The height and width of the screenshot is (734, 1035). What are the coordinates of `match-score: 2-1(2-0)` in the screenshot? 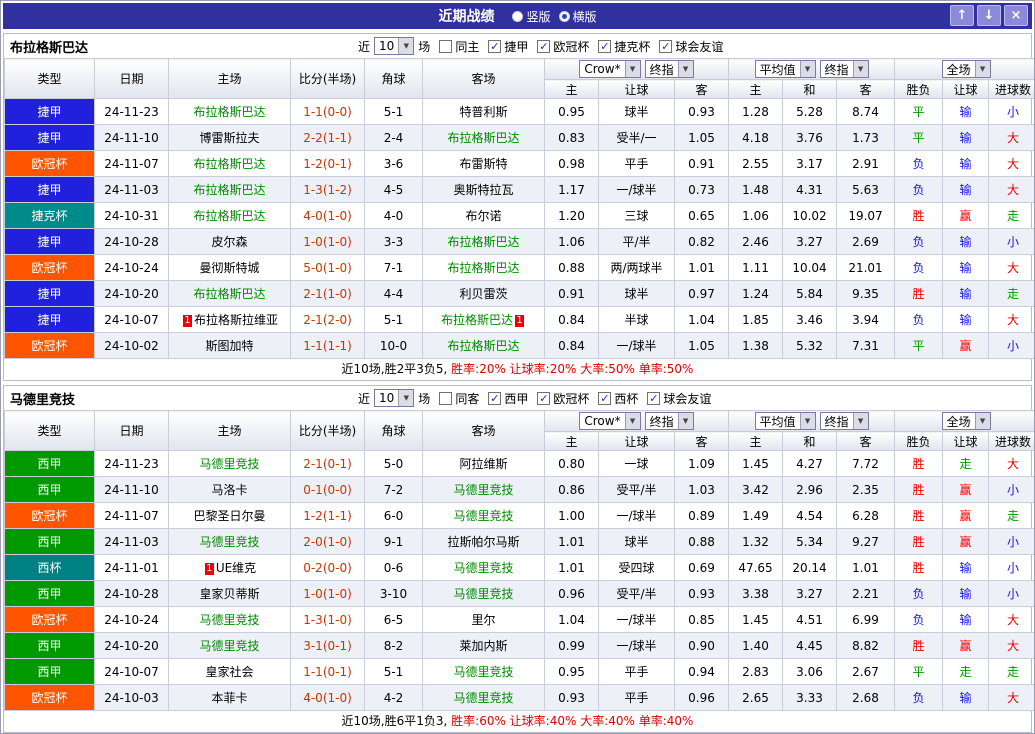 It's located at (327, 319).